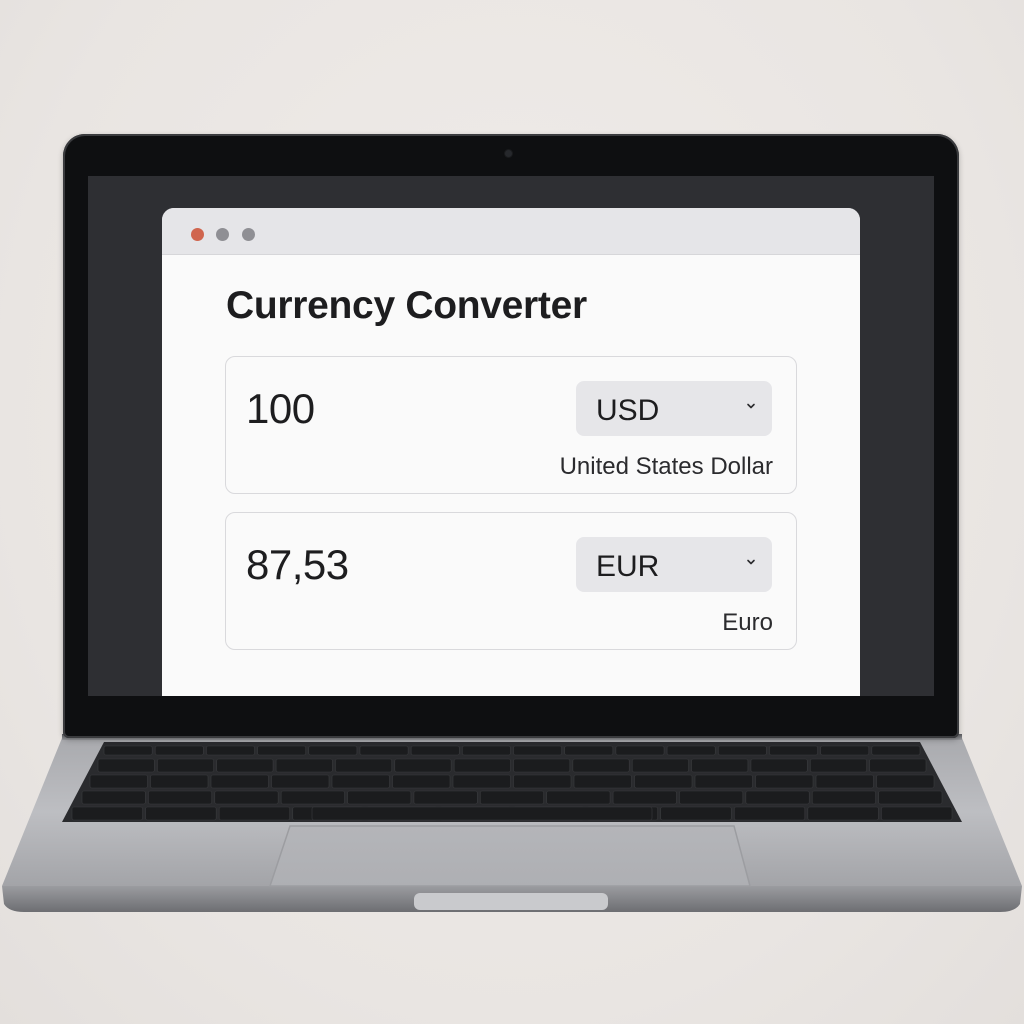  Describe the element at coordinates (747, 622) in the screenshot. I see `to-currency-name: Euro` at that location.